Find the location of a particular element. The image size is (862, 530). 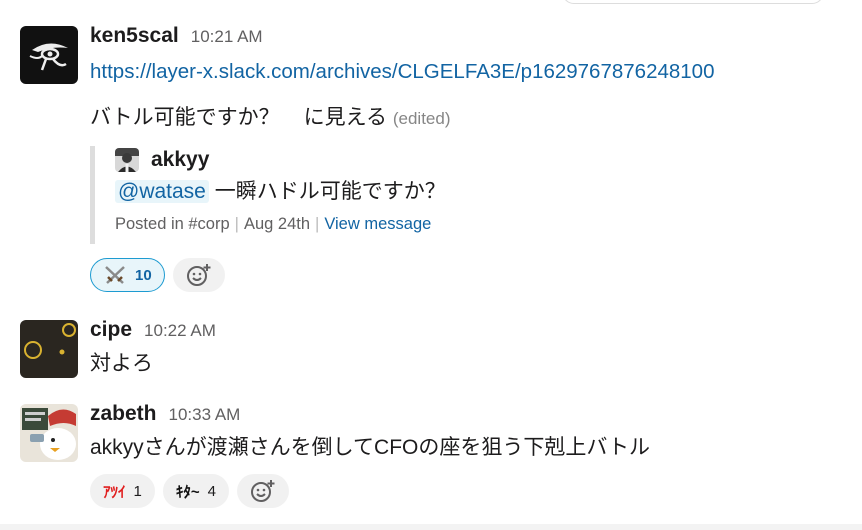

reaction-count: 10 is located at coordinates (143, 275).